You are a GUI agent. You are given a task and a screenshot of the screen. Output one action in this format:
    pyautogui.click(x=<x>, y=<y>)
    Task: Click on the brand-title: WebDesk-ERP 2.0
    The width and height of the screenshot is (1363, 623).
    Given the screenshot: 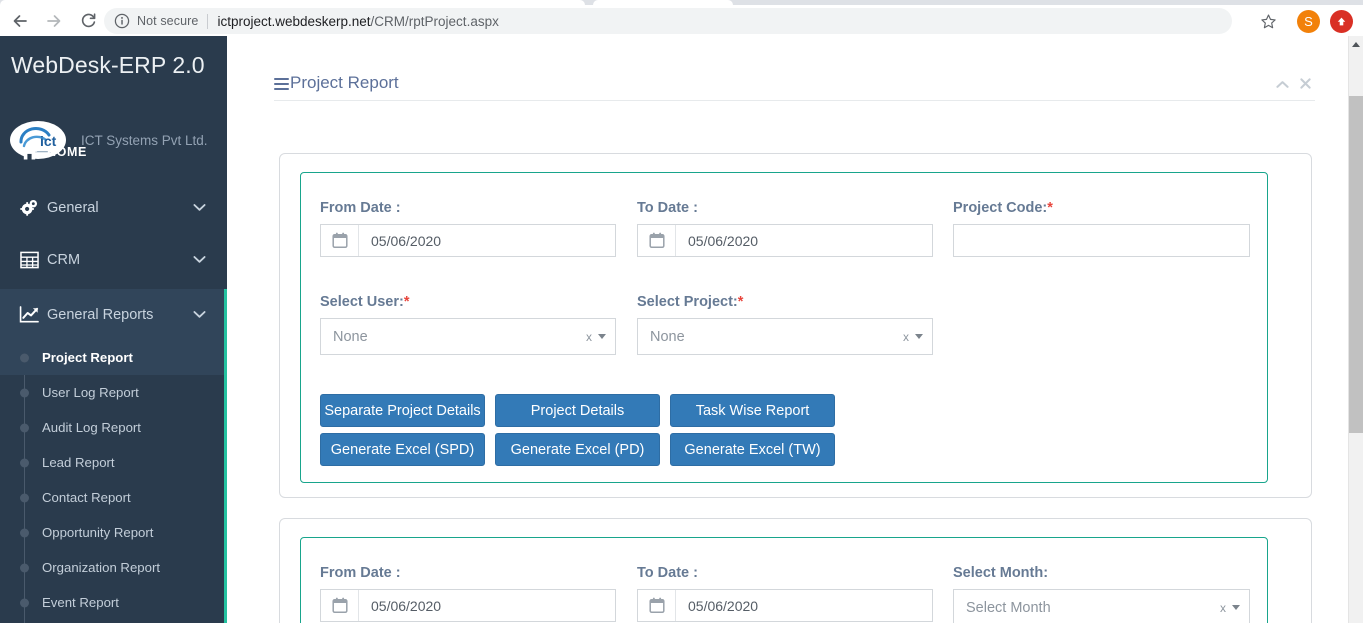 What is the action you would take?
    pyautogui.click(x=108, y=65)
    